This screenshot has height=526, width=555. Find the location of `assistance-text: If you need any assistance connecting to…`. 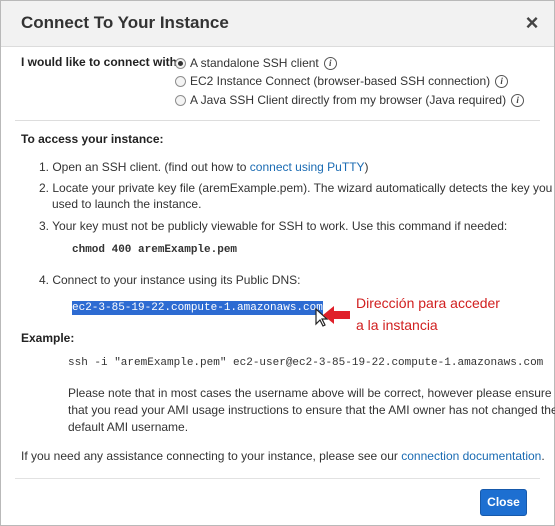

assistance-text: If you need any assistance connecting to… is located at coordinates (283, 456).